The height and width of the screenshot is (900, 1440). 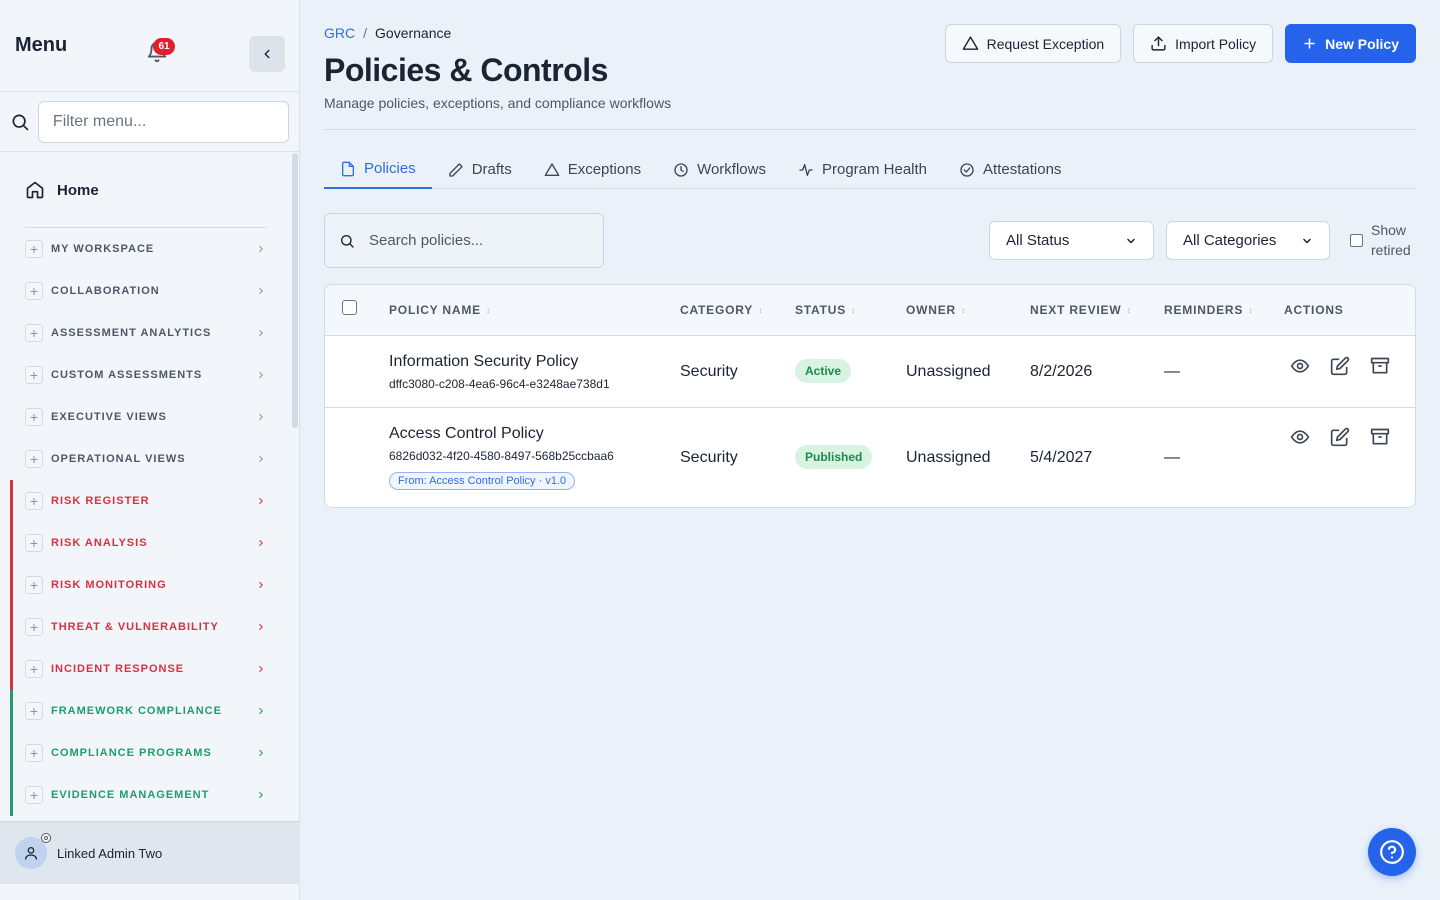 I want to click on sidebar-section-custom-assessments: + CUSTOM ASSESSMENTS, so click(x=150, y=375).